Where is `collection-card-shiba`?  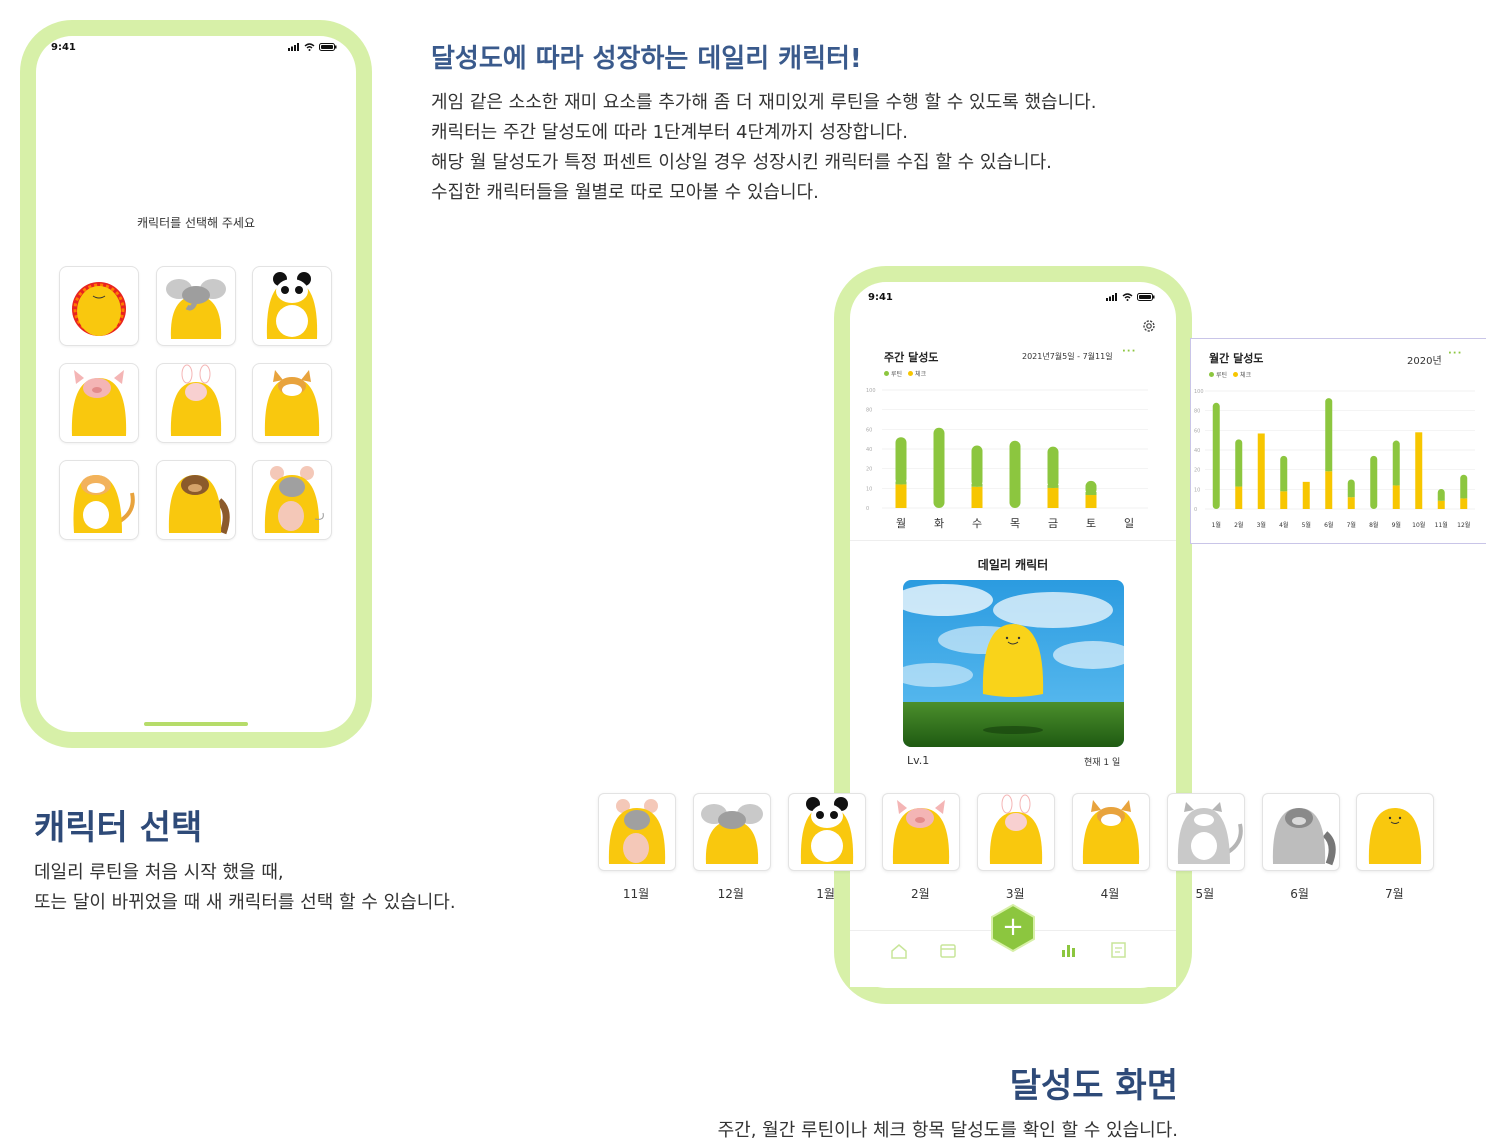 collection-card-shiba is located at coordinates (1111, 832).